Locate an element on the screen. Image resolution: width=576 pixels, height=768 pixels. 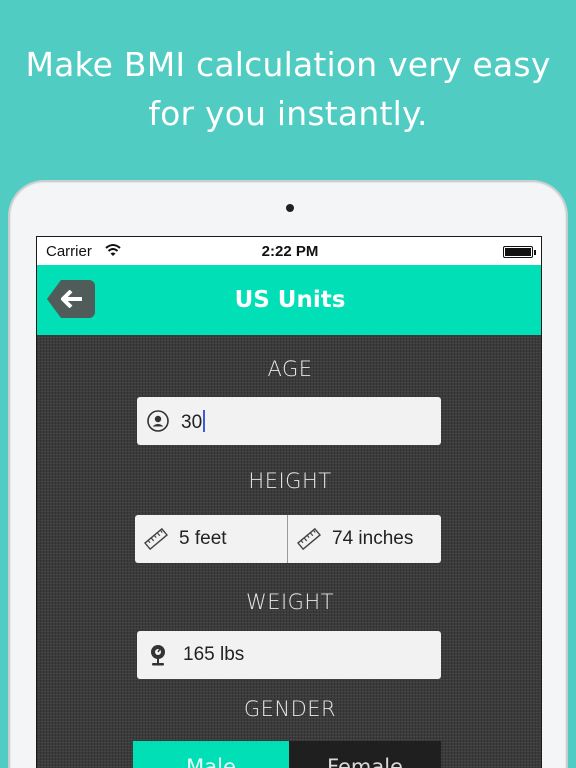
height-inches-field: 74 inches is located at coordinates (364, 539).